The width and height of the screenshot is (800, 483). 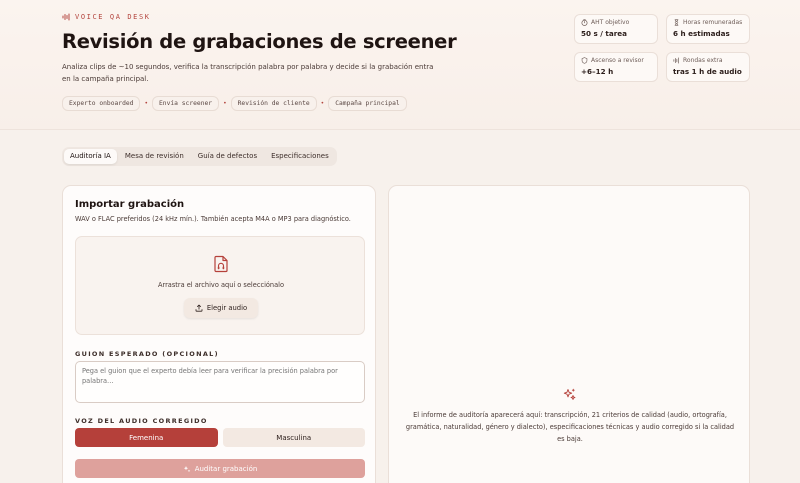 What do you see at coordinates (199, 308) in the screenshot?
I see `upload-icon` at bounding box center [199, 308].